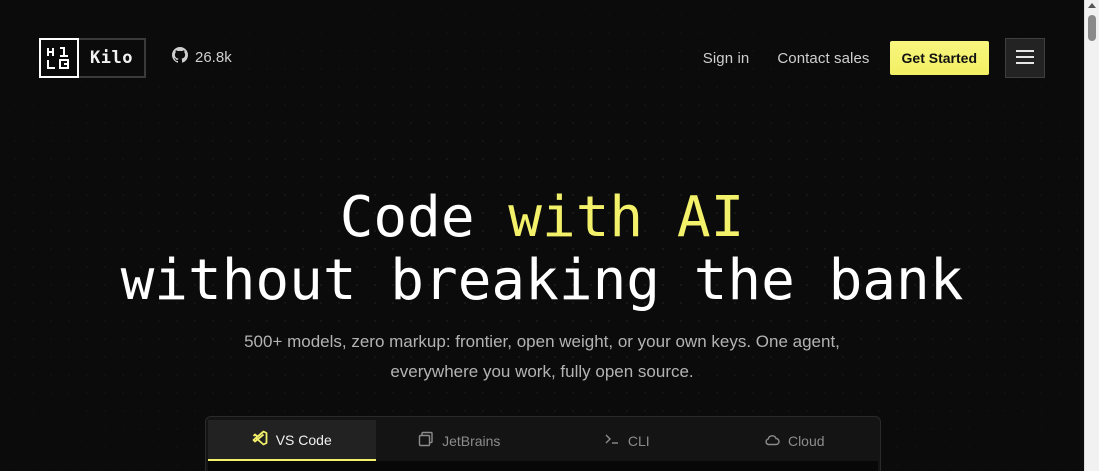 The width and height of the screenshot is (1099, 471). I want to click on tab-jetbrains: JetBrains, so click(460, 440).